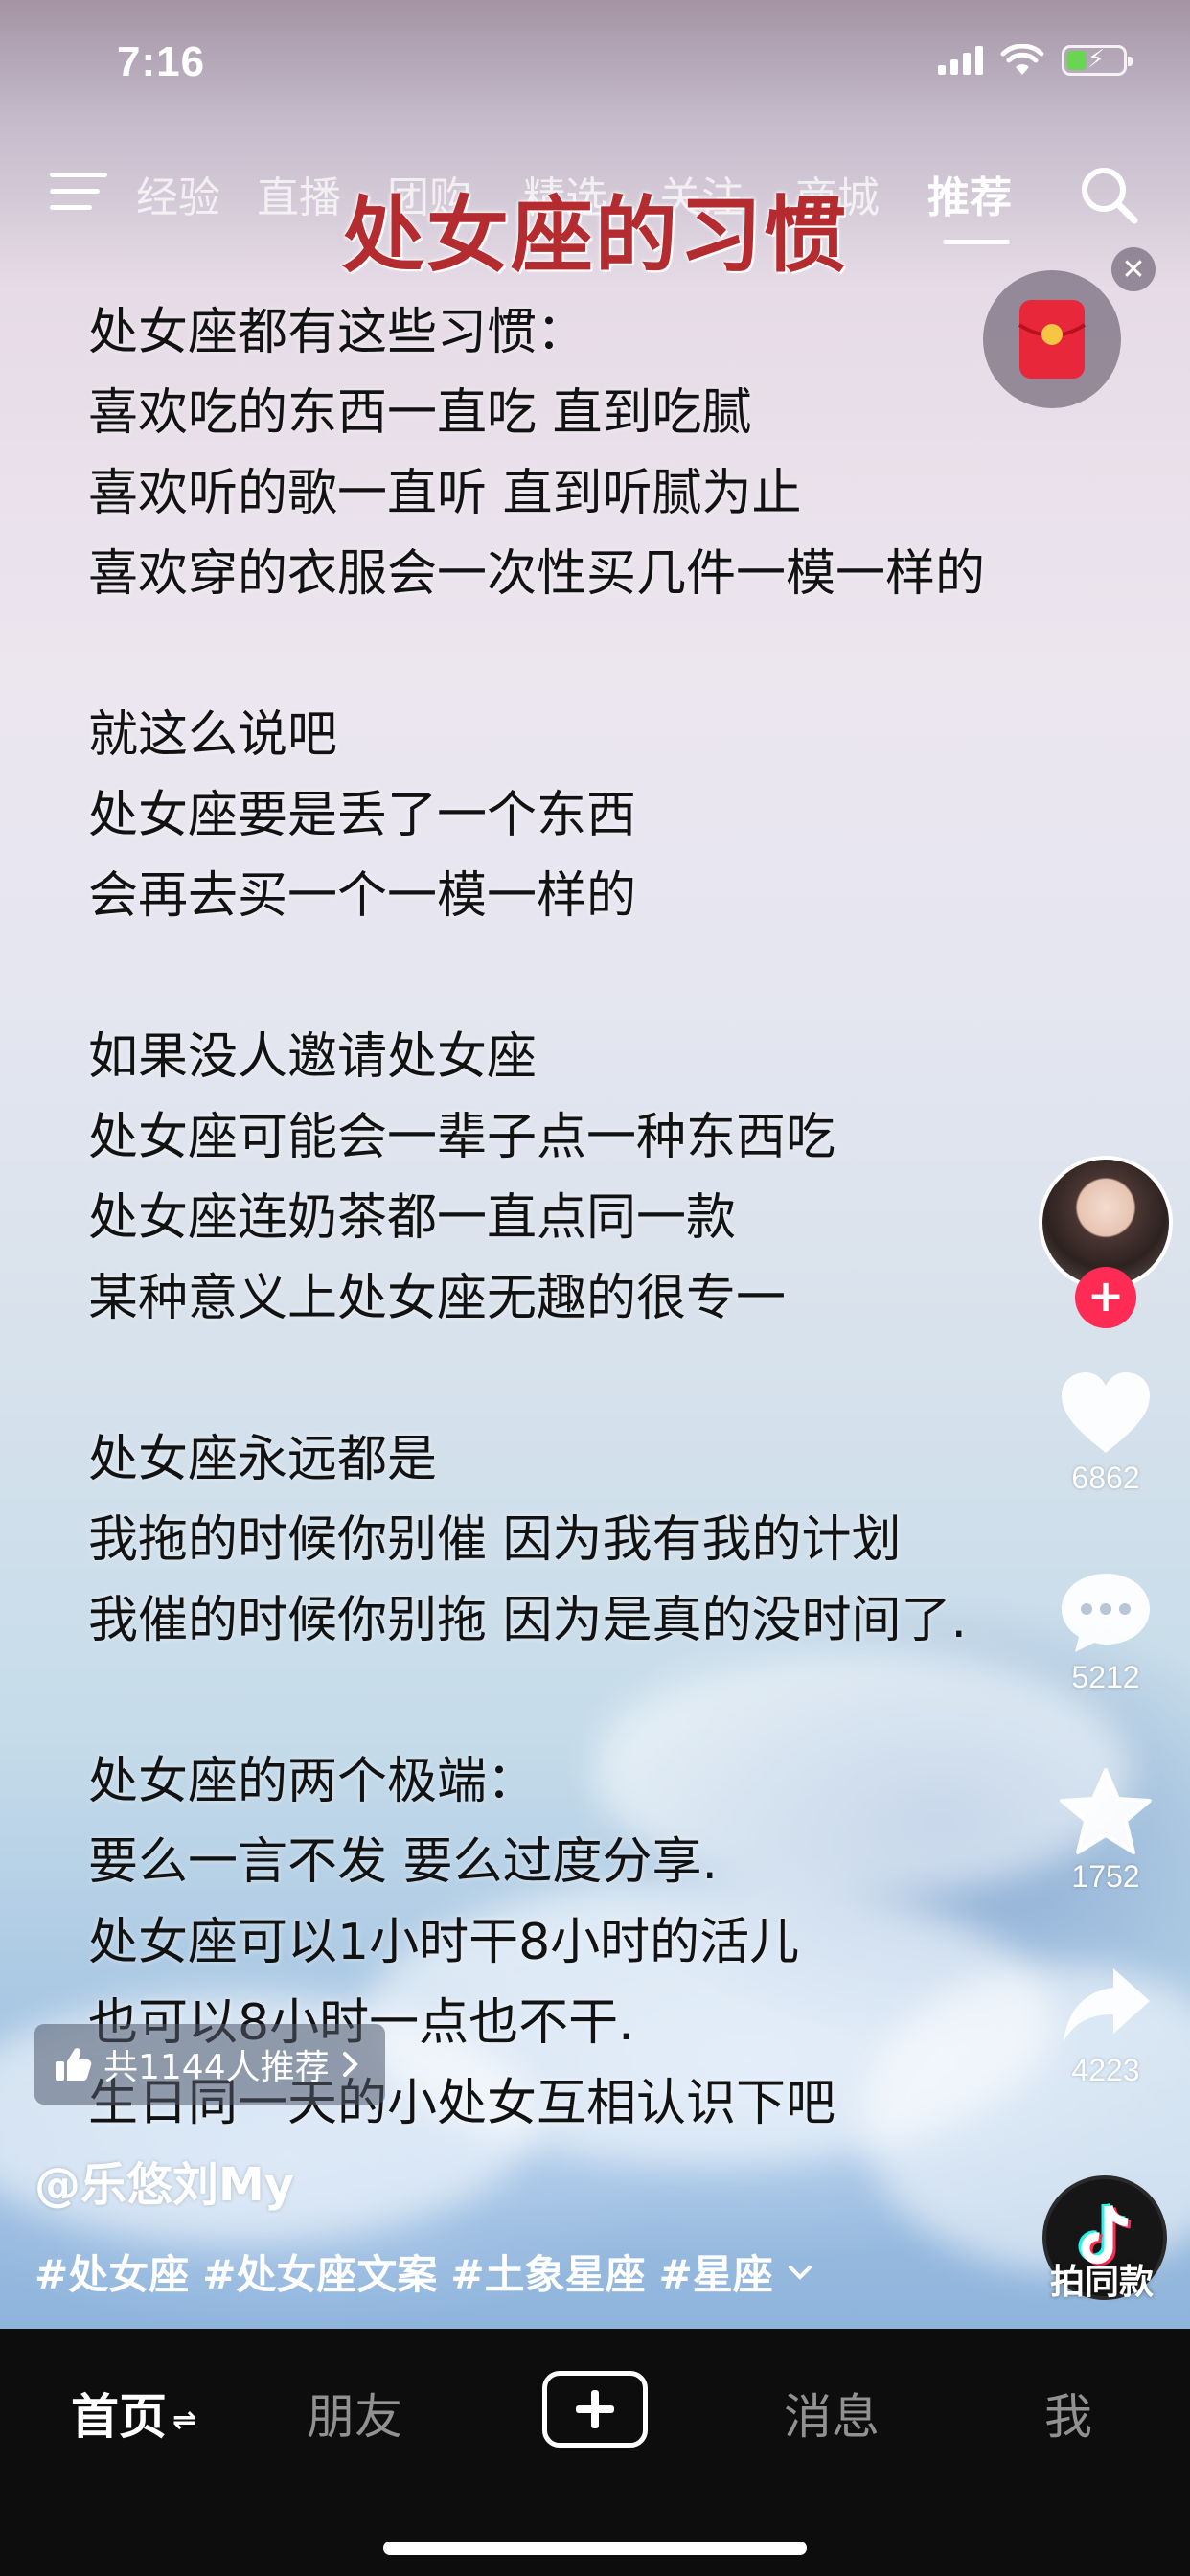 This screenshot has height=2576, width=1190. I want to click on recommend-pill: 共1144人推荐, so click(210, 2064).